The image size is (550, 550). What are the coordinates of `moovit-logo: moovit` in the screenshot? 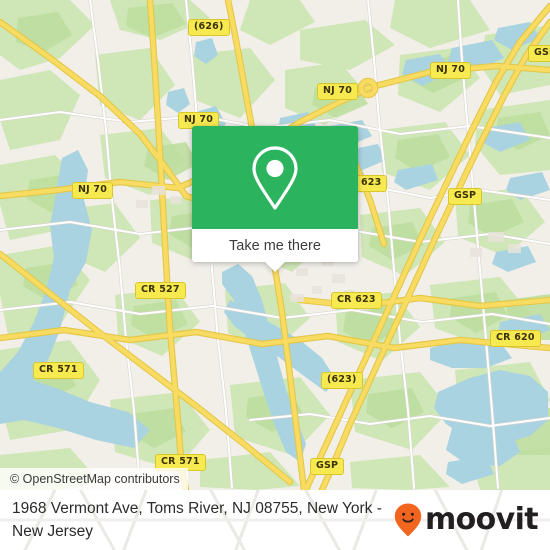 It's located at (466, 520).